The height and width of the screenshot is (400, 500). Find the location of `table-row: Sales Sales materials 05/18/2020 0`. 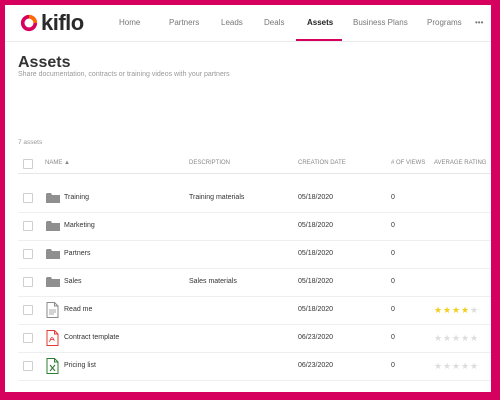

table-row: Sales Sales materials 05/18/2020 0 is located at coordinates (254, 282).